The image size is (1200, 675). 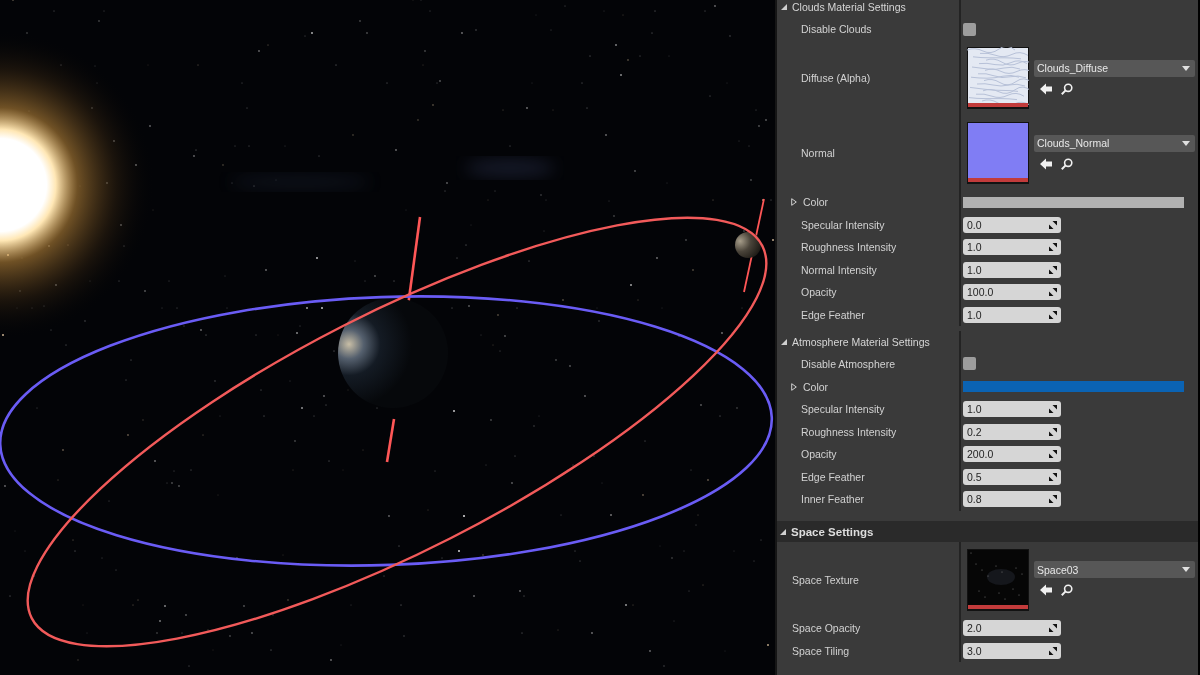 What do you see at coordinates (839, 269) in the screenshot?
I see `property-label: Normal Intensity` at bounding box center [839, 269].